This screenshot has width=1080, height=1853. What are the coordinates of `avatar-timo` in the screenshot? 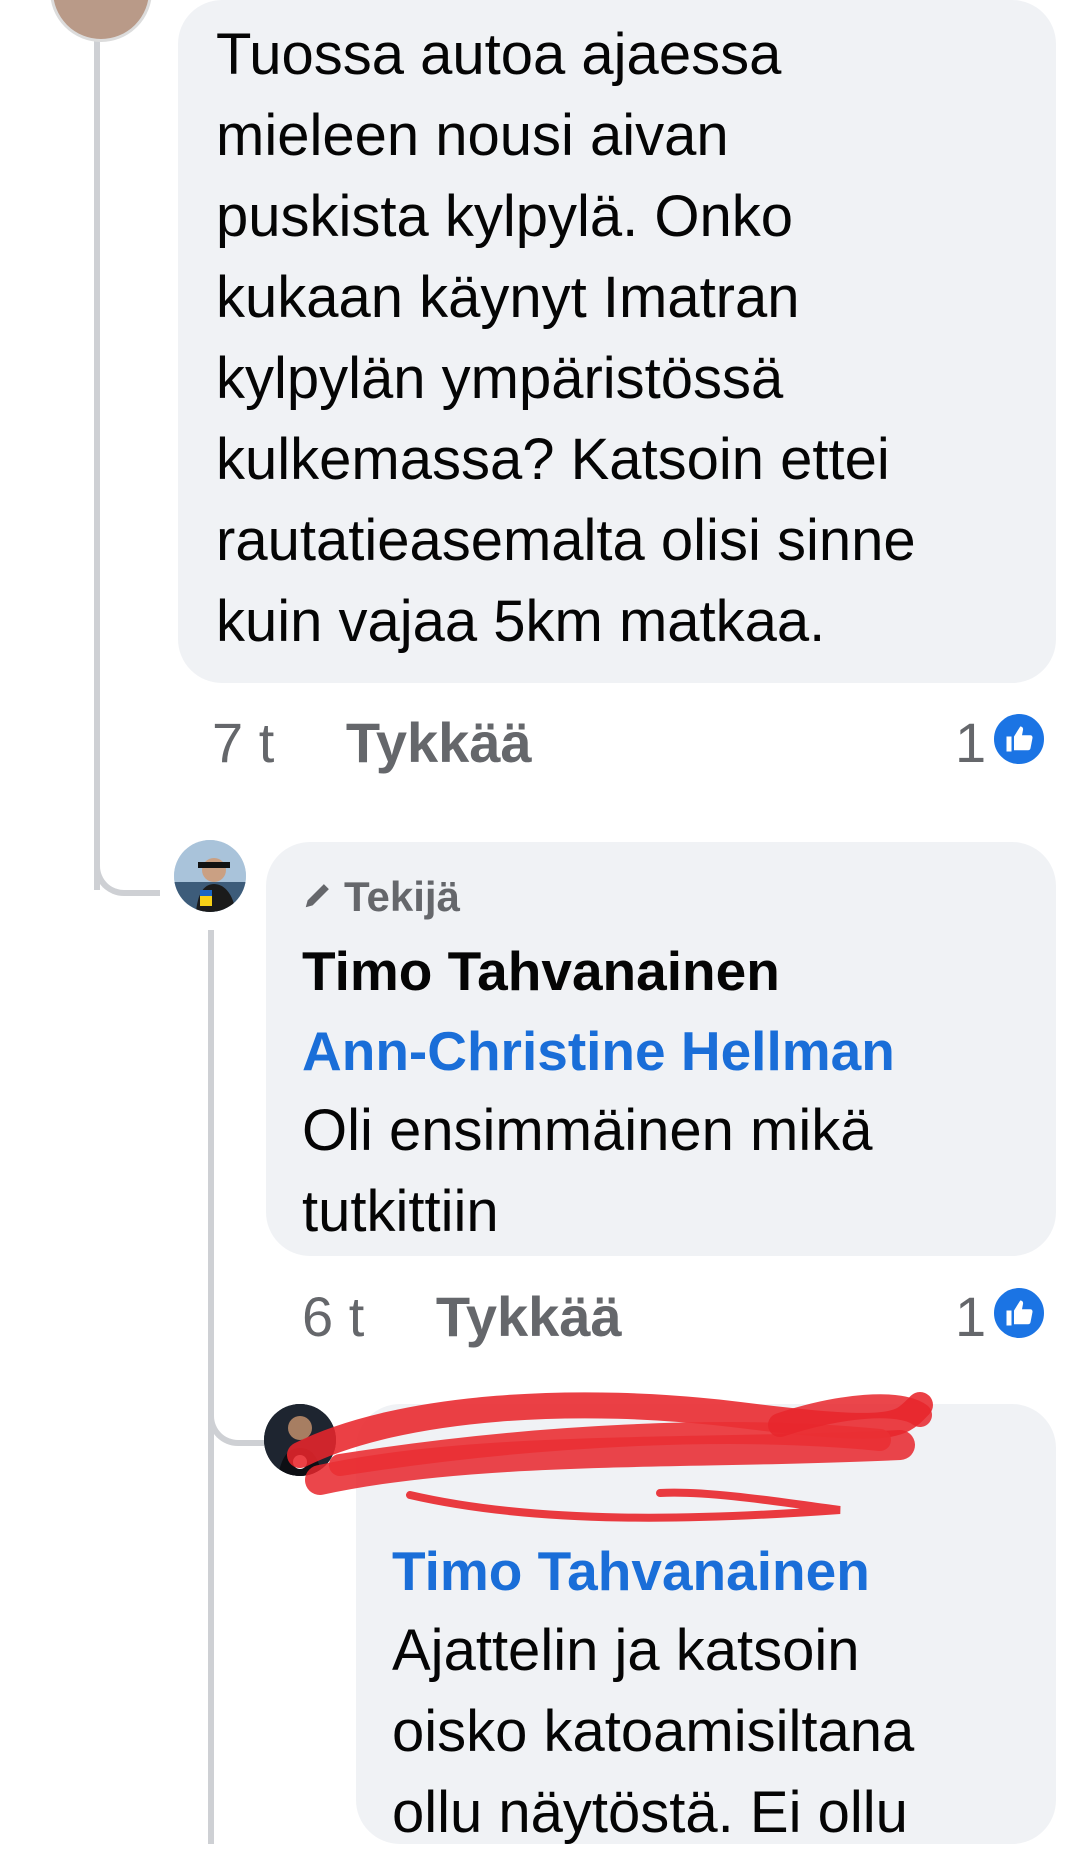 It's located at (210, 876).